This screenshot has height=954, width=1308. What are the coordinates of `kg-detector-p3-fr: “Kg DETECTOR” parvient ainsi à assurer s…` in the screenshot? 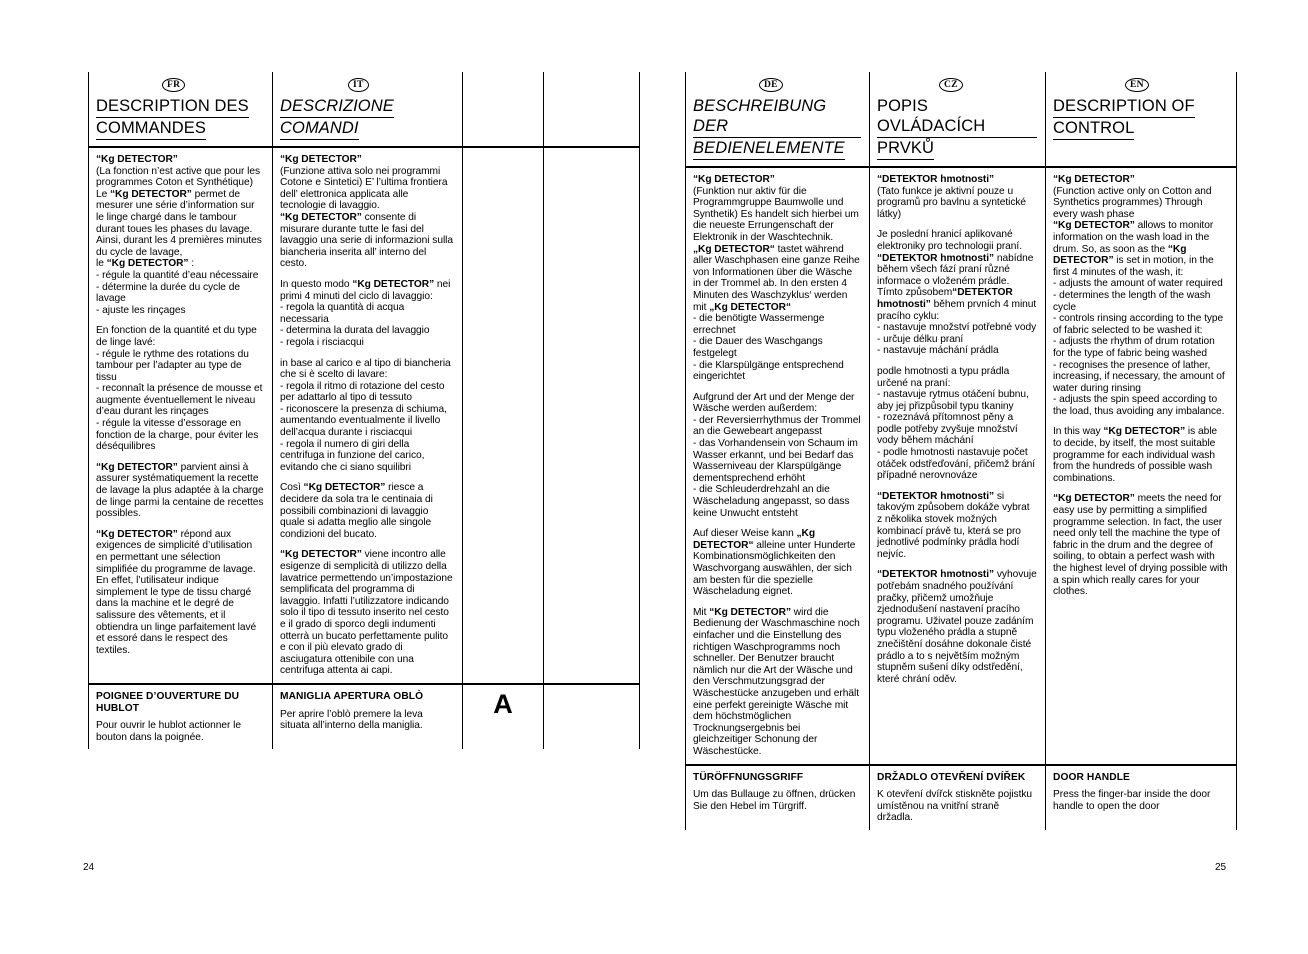 It's located at (180, 490).